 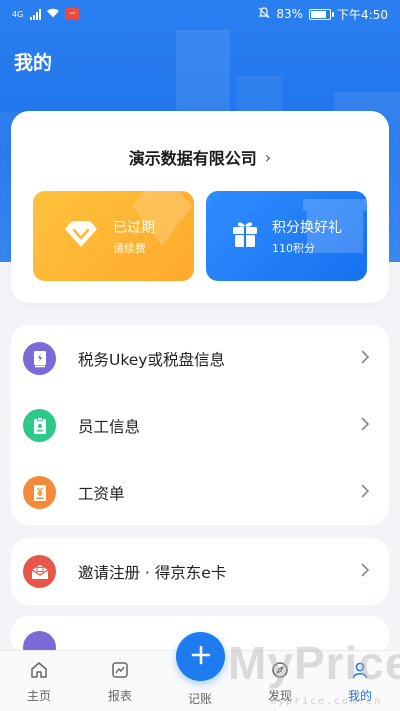 I want to click on network-type: 4G, so click(x=18, y=14).